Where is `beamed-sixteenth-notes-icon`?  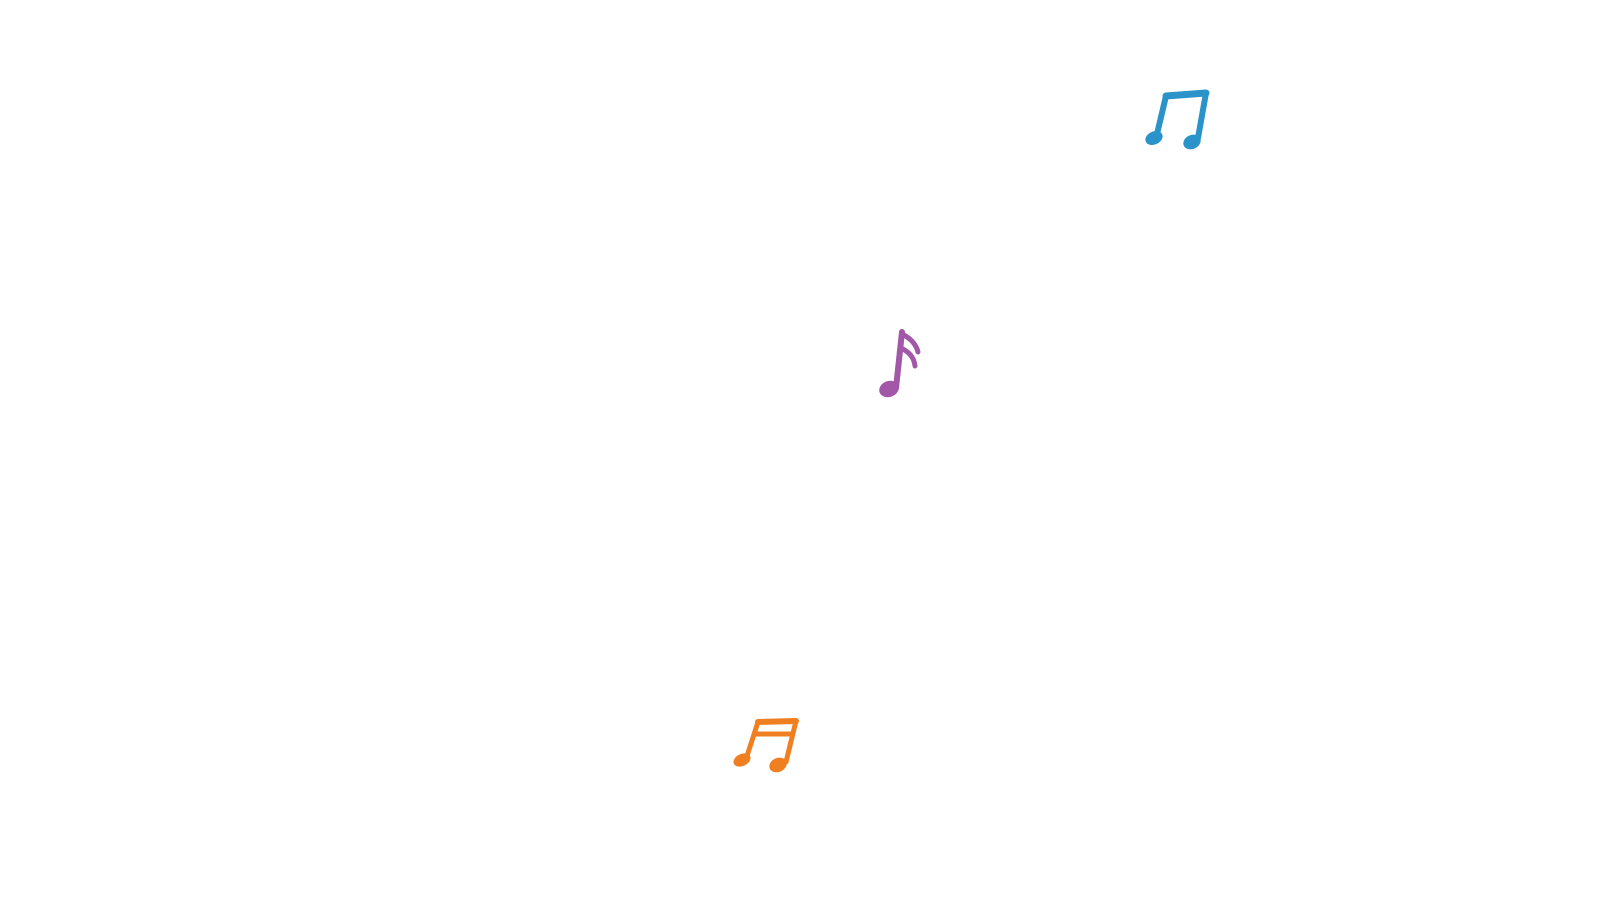
beamed-sixteenth-notes-icon is located at coordinates (767, 747).